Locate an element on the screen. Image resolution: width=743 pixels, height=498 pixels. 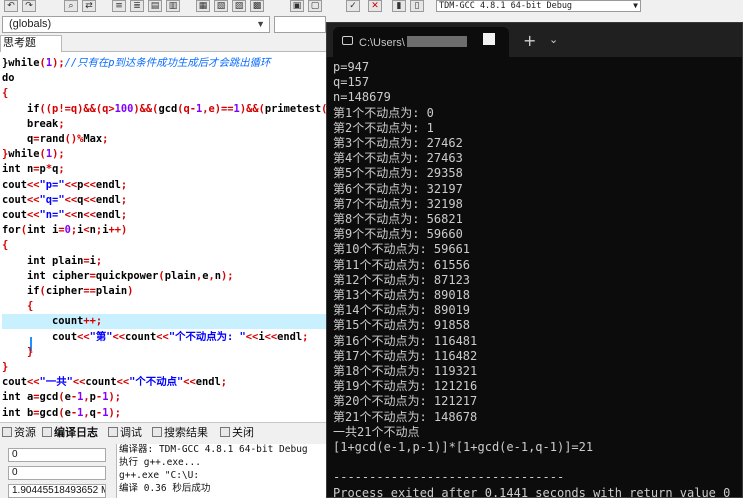
project-icon: ▣ is located at coordinates (297, 6).